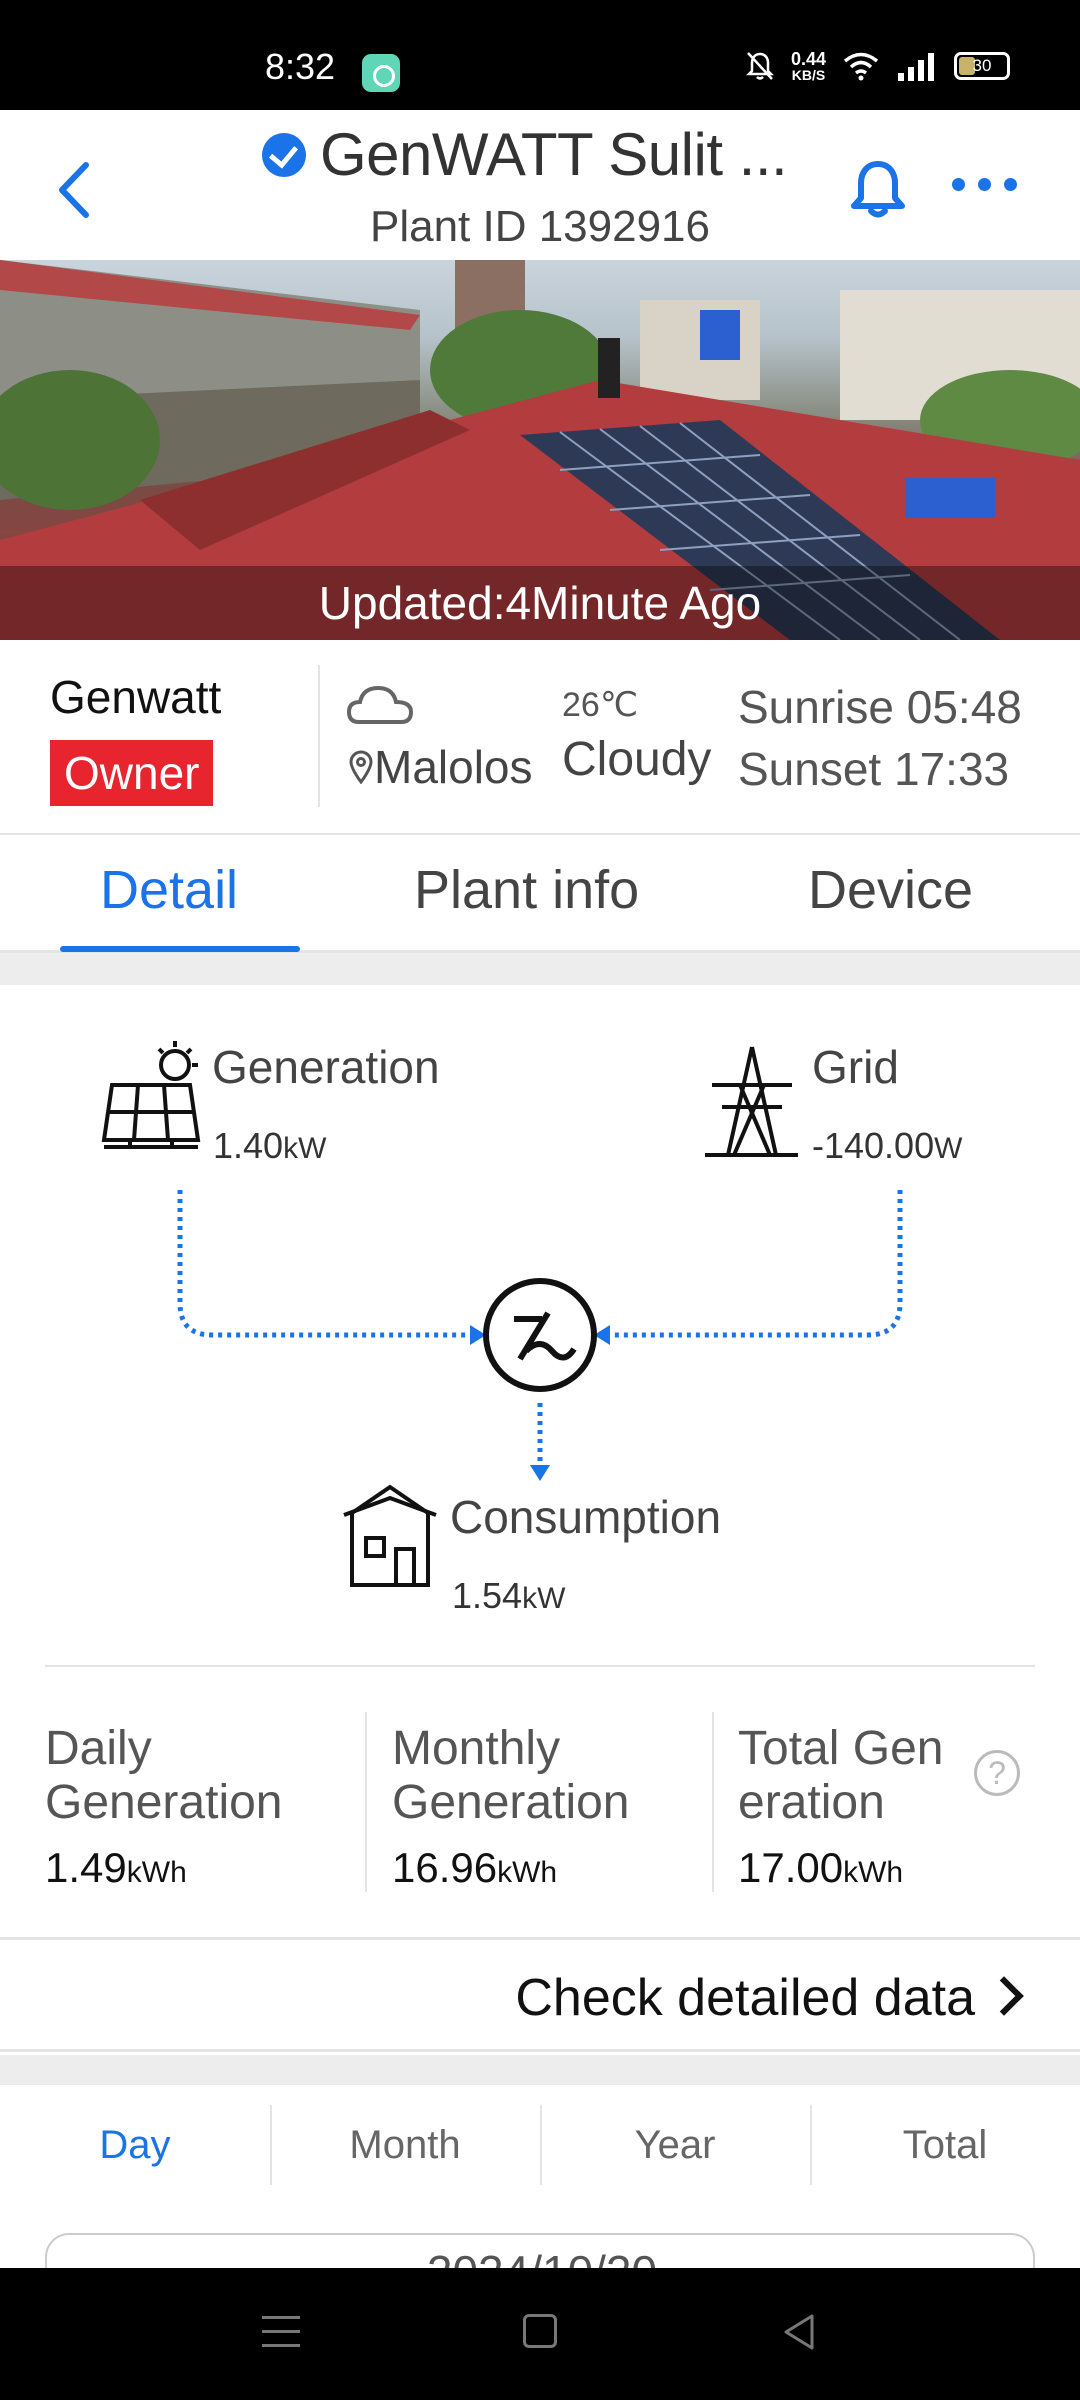 Image resolution: width=1080 pixels, height=2400 pixels. Describe the element at coordinates (759, 66) in the screenshot. I see `mute-bell-icon` at that location.